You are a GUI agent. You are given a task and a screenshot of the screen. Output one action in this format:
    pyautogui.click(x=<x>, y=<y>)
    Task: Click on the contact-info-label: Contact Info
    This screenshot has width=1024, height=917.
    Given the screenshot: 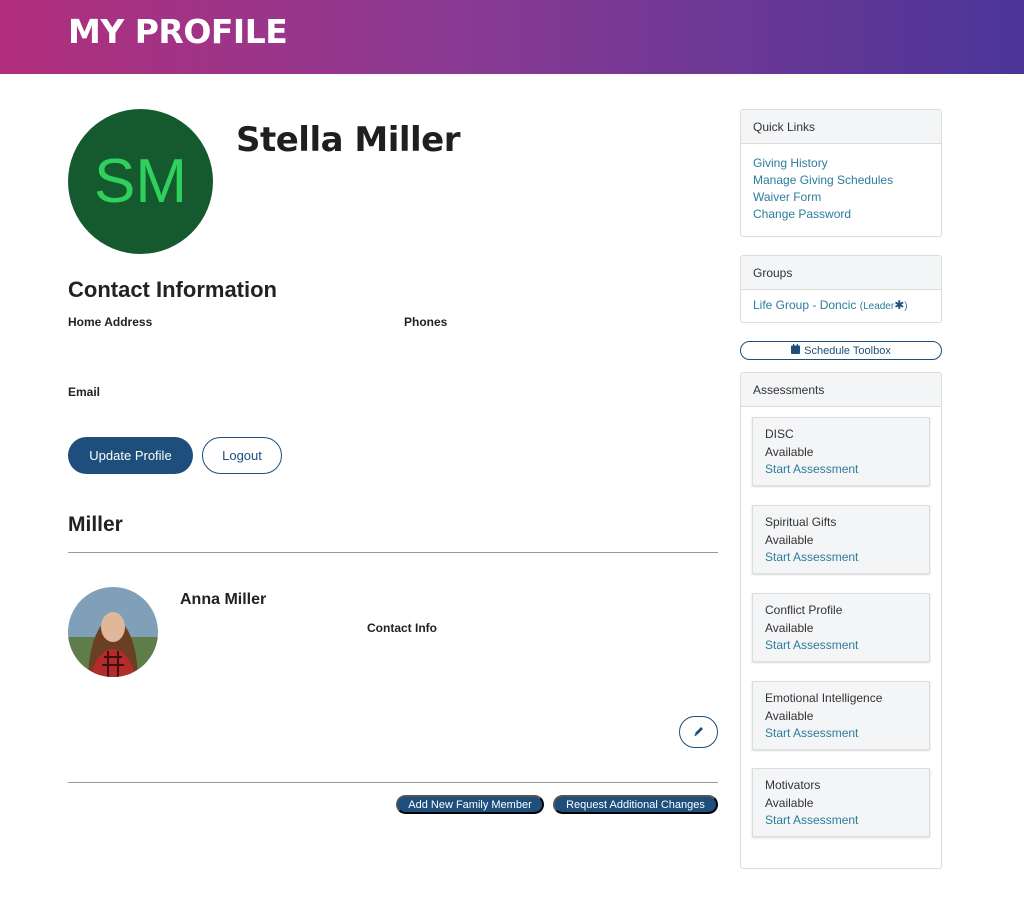 What is the action you would take?
    pyautogui.click(x=402, y=628)
    